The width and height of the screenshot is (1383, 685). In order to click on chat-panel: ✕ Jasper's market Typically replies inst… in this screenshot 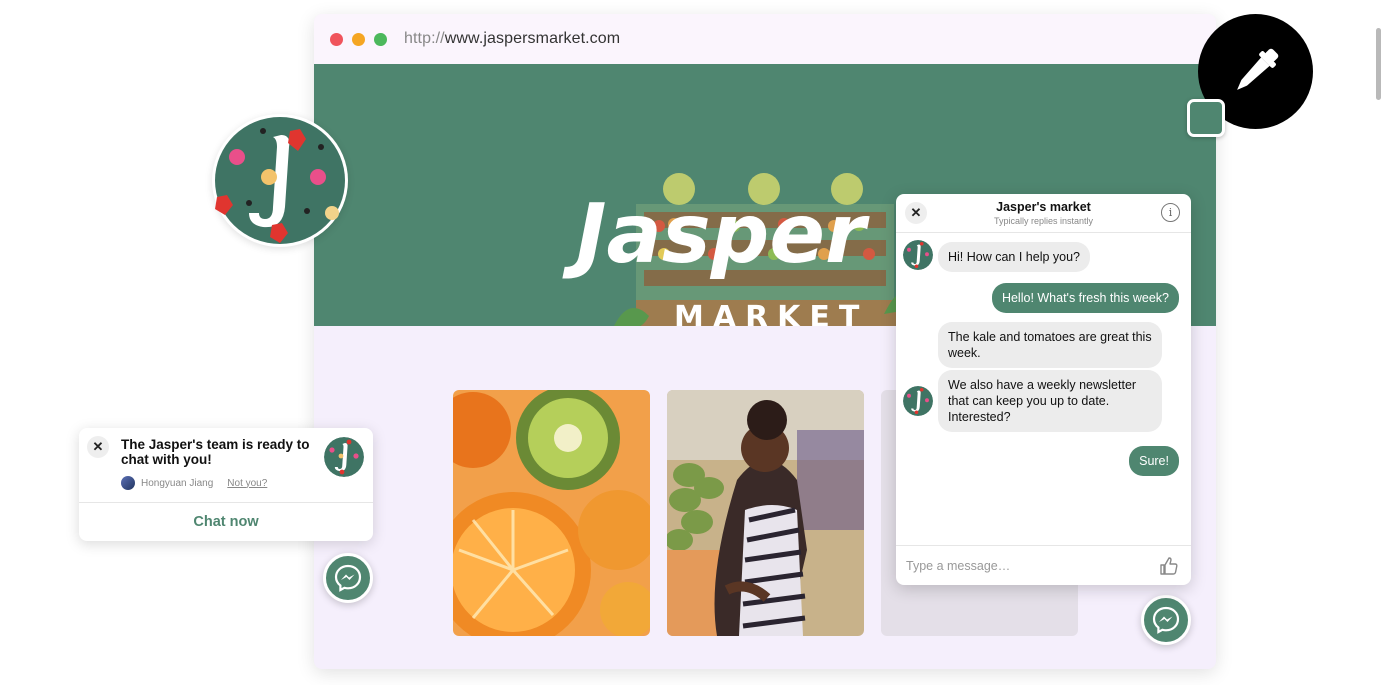, I will do `click(1043, 389)`.